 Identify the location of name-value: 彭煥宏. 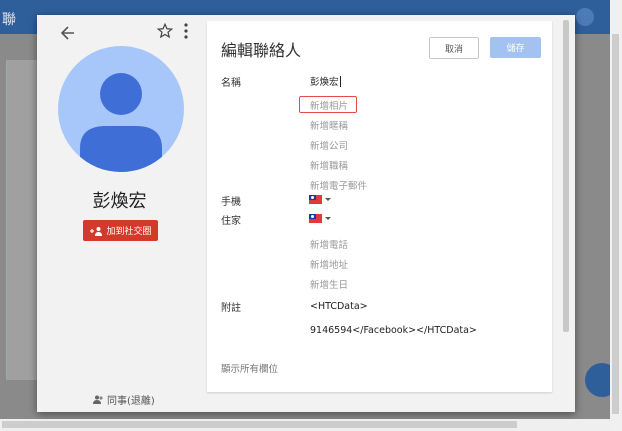
(324, 82).